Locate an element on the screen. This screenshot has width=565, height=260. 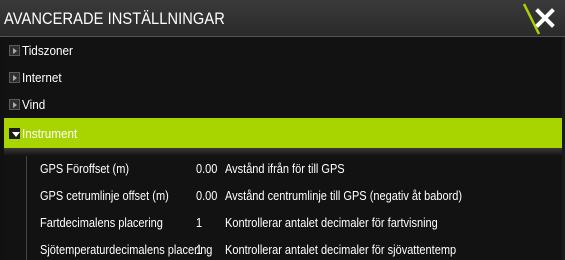
tree-item-label: Instrument is located at coordinates (50, 133).